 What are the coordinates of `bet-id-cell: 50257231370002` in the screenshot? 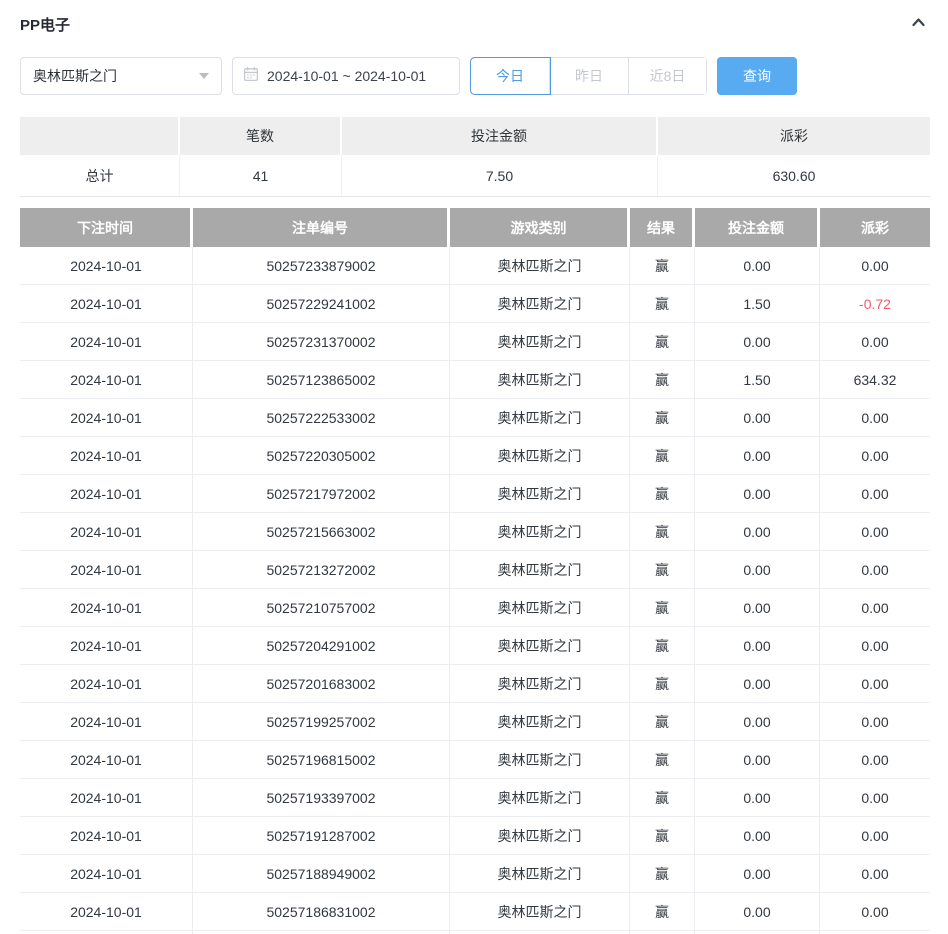 It's located at (321, 341).